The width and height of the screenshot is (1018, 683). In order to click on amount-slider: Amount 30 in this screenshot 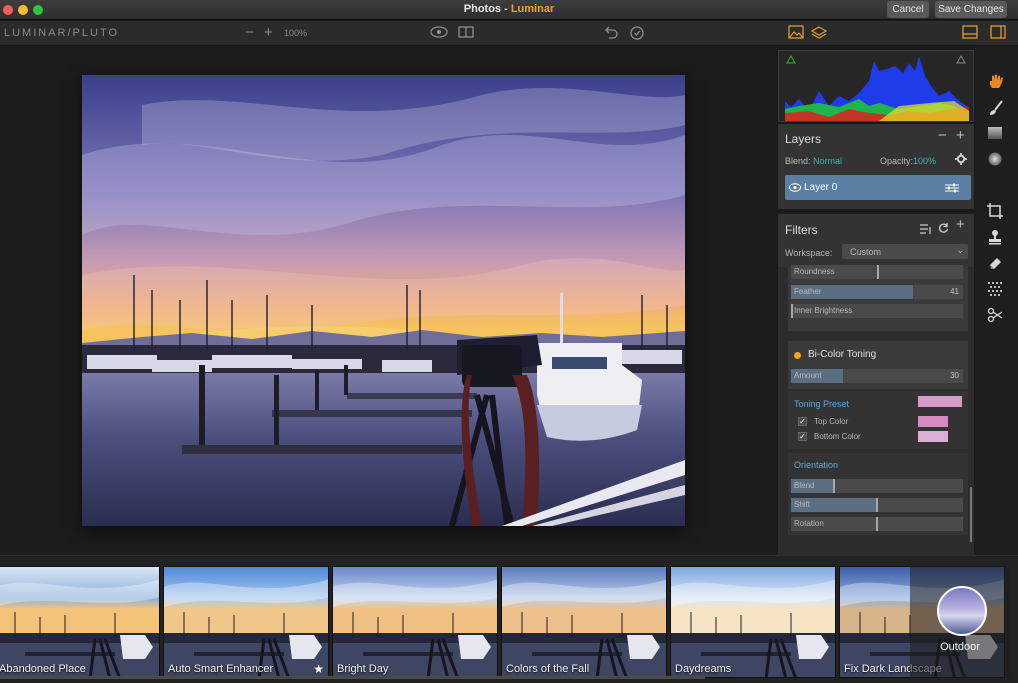, I will do `click(877, 376)`.